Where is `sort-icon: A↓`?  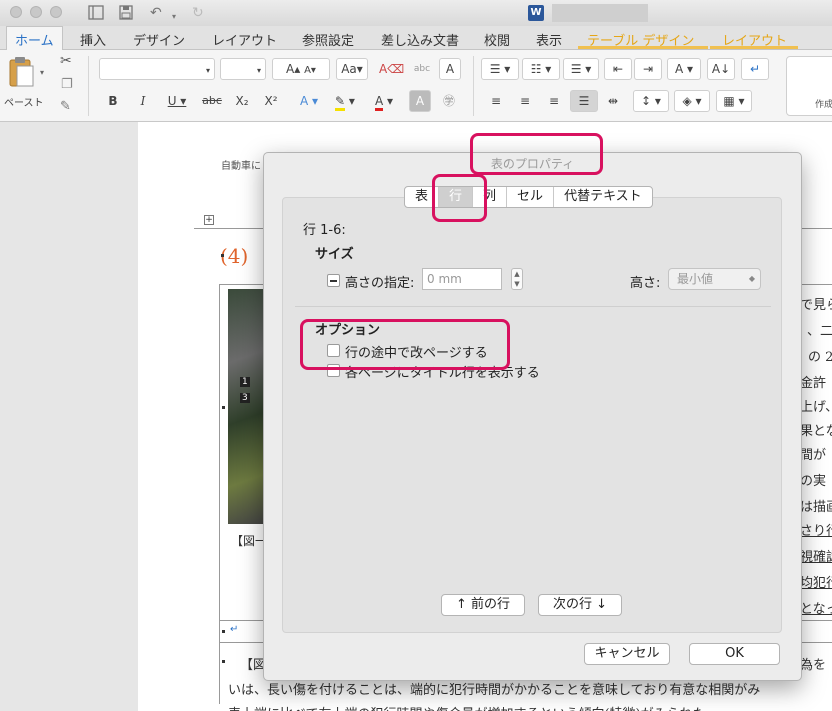
sort-icon: A↓ is located at coordinates (721, 69).